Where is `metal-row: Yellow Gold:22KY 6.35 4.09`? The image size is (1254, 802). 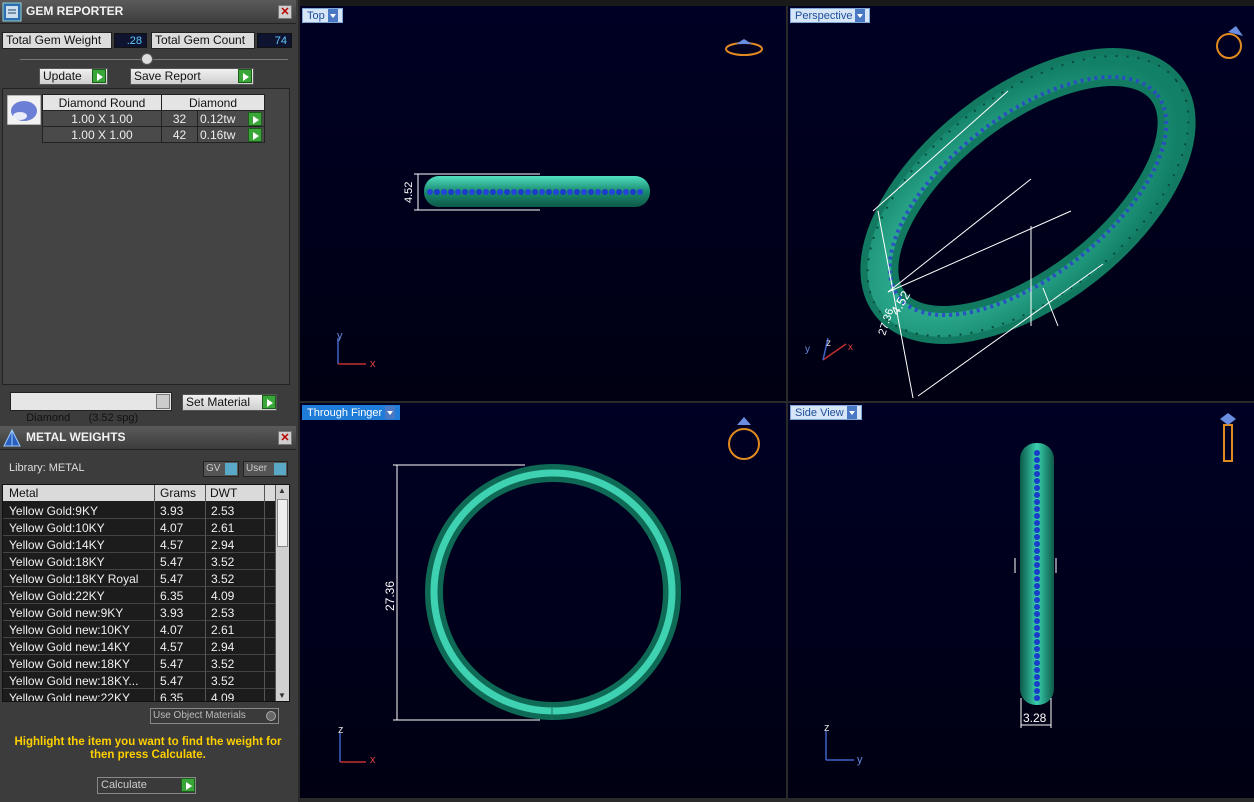
metal-row: Yellow Gold:22KY 6.35 4.09 is located at coordinates (139, 595).